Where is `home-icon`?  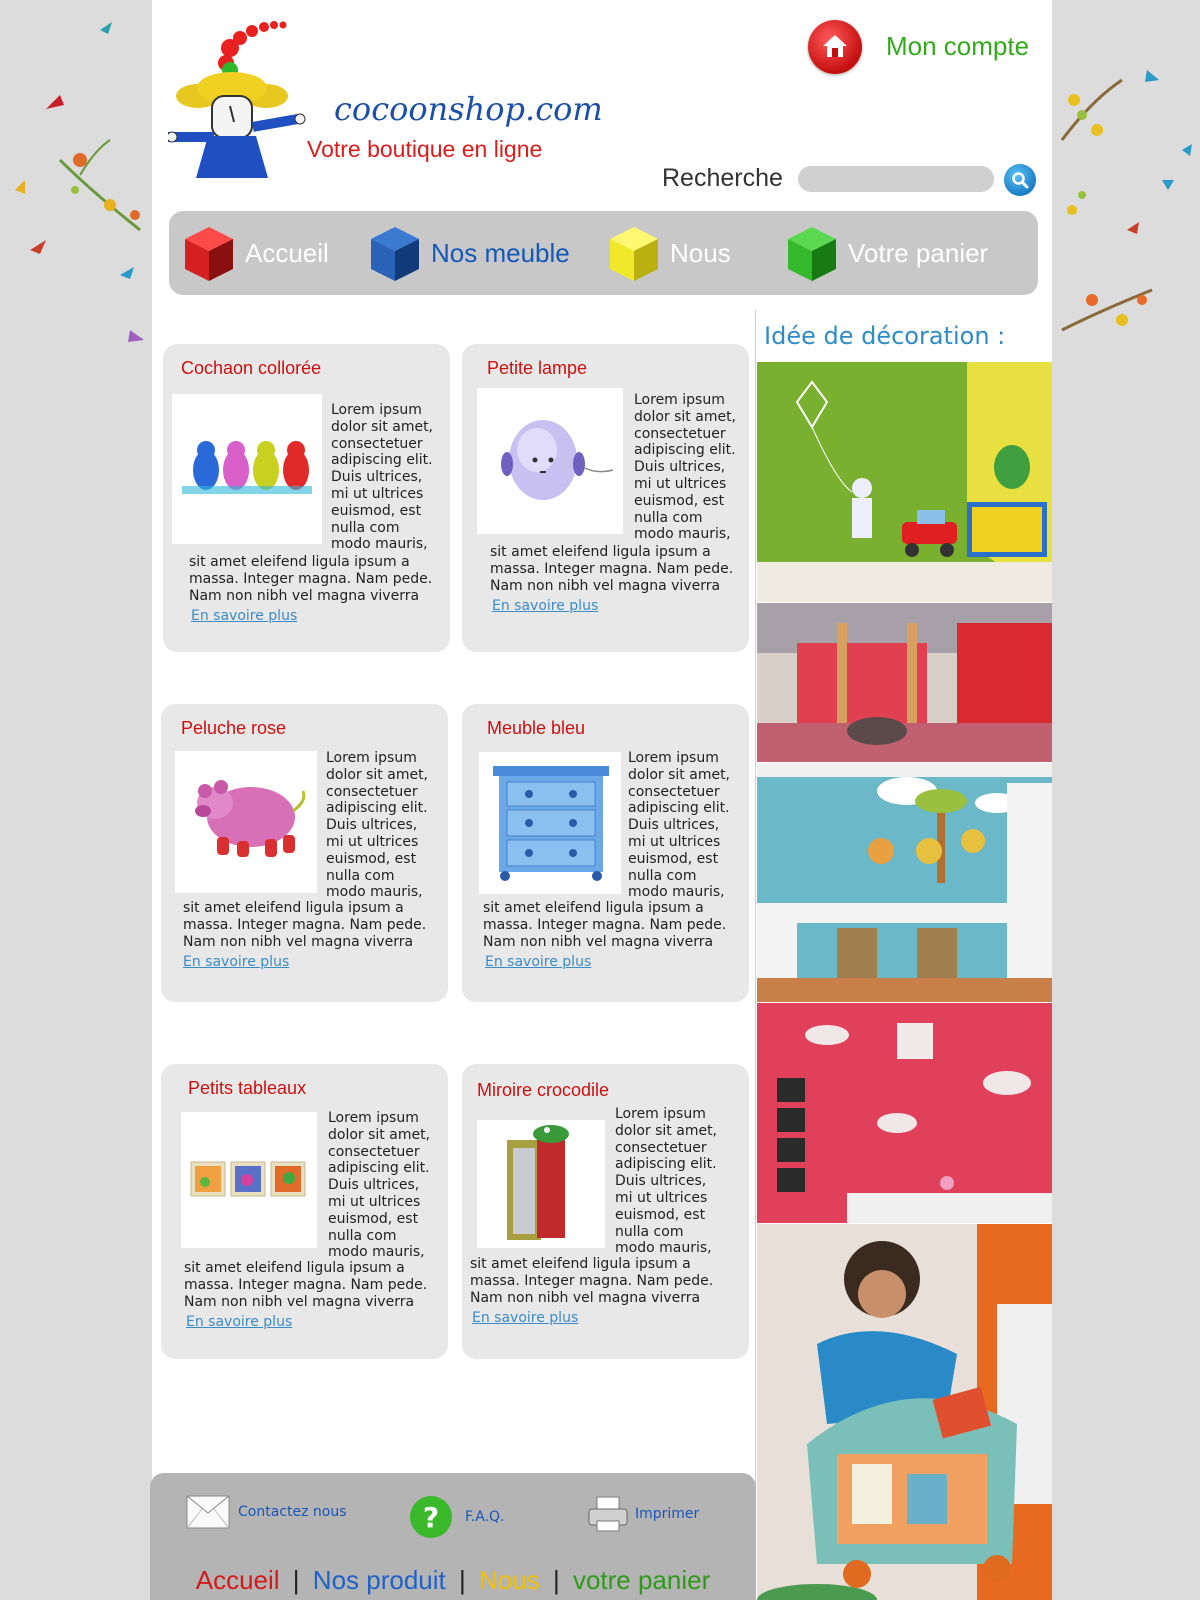
home-icon is located at coordinates (835, 47).